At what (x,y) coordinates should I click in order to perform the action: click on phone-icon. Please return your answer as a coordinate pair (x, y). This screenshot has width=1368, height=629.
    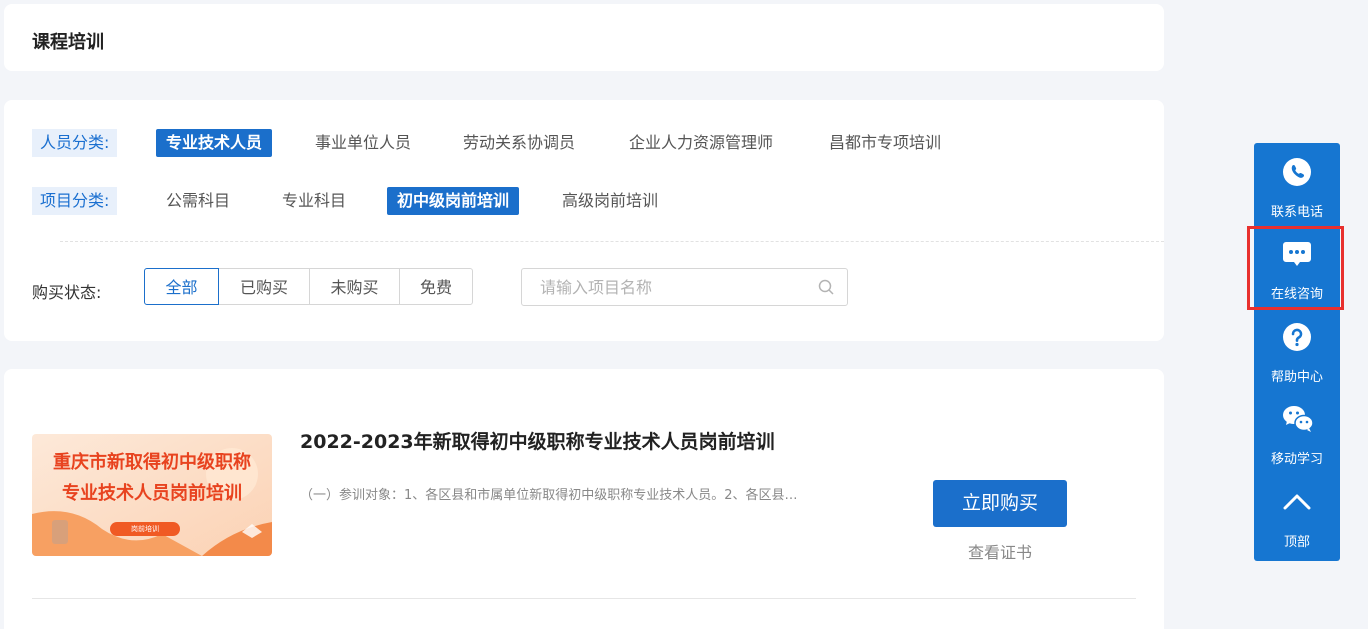
    Looking at the image, I should click on (1297, 172).